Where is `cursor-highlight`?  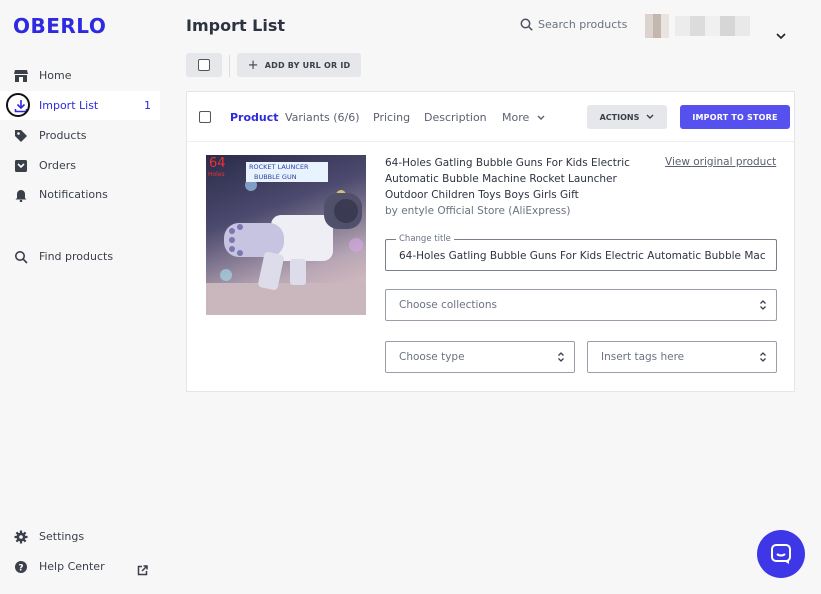
cursor-highlight is located at coordinates (18, 105).